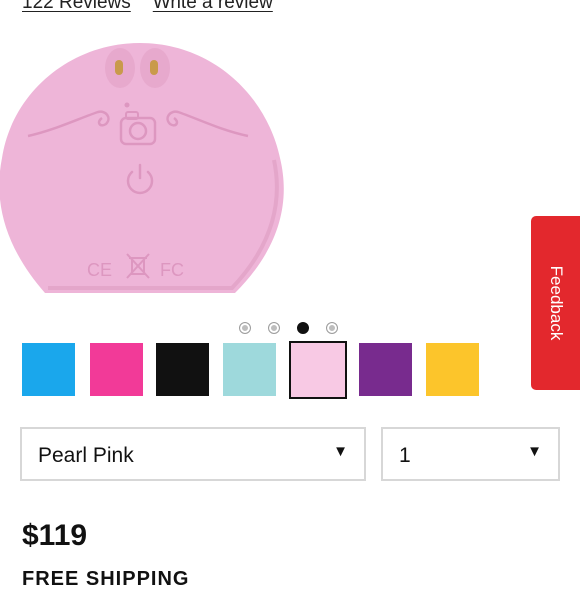 This screenshot has height=591, width=580. Describe the element at coordinates (86, 455) in the screenshot. I see `variant-select-value: Pearl Pink` at that location.